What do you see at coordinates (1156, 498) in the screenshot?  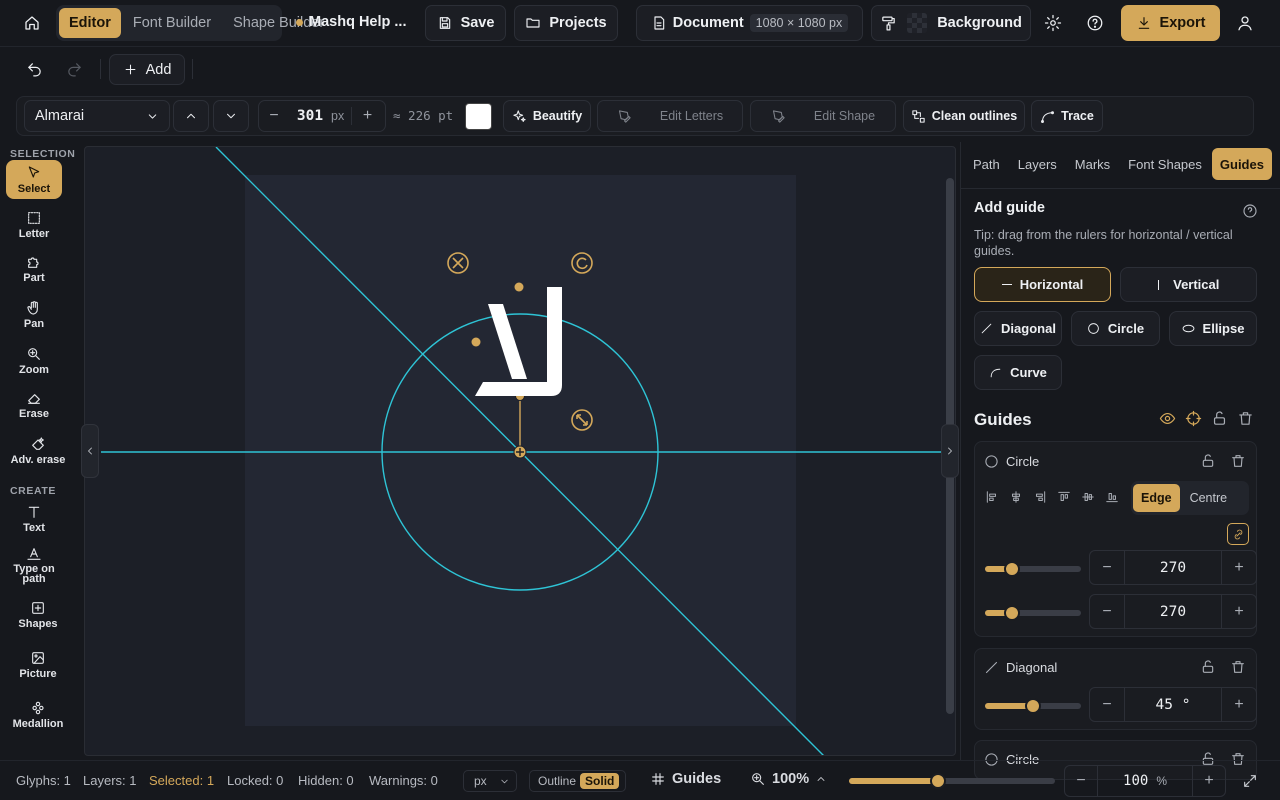 I see `mode-edge-button: Edge` at bounding box center [1156, 498].